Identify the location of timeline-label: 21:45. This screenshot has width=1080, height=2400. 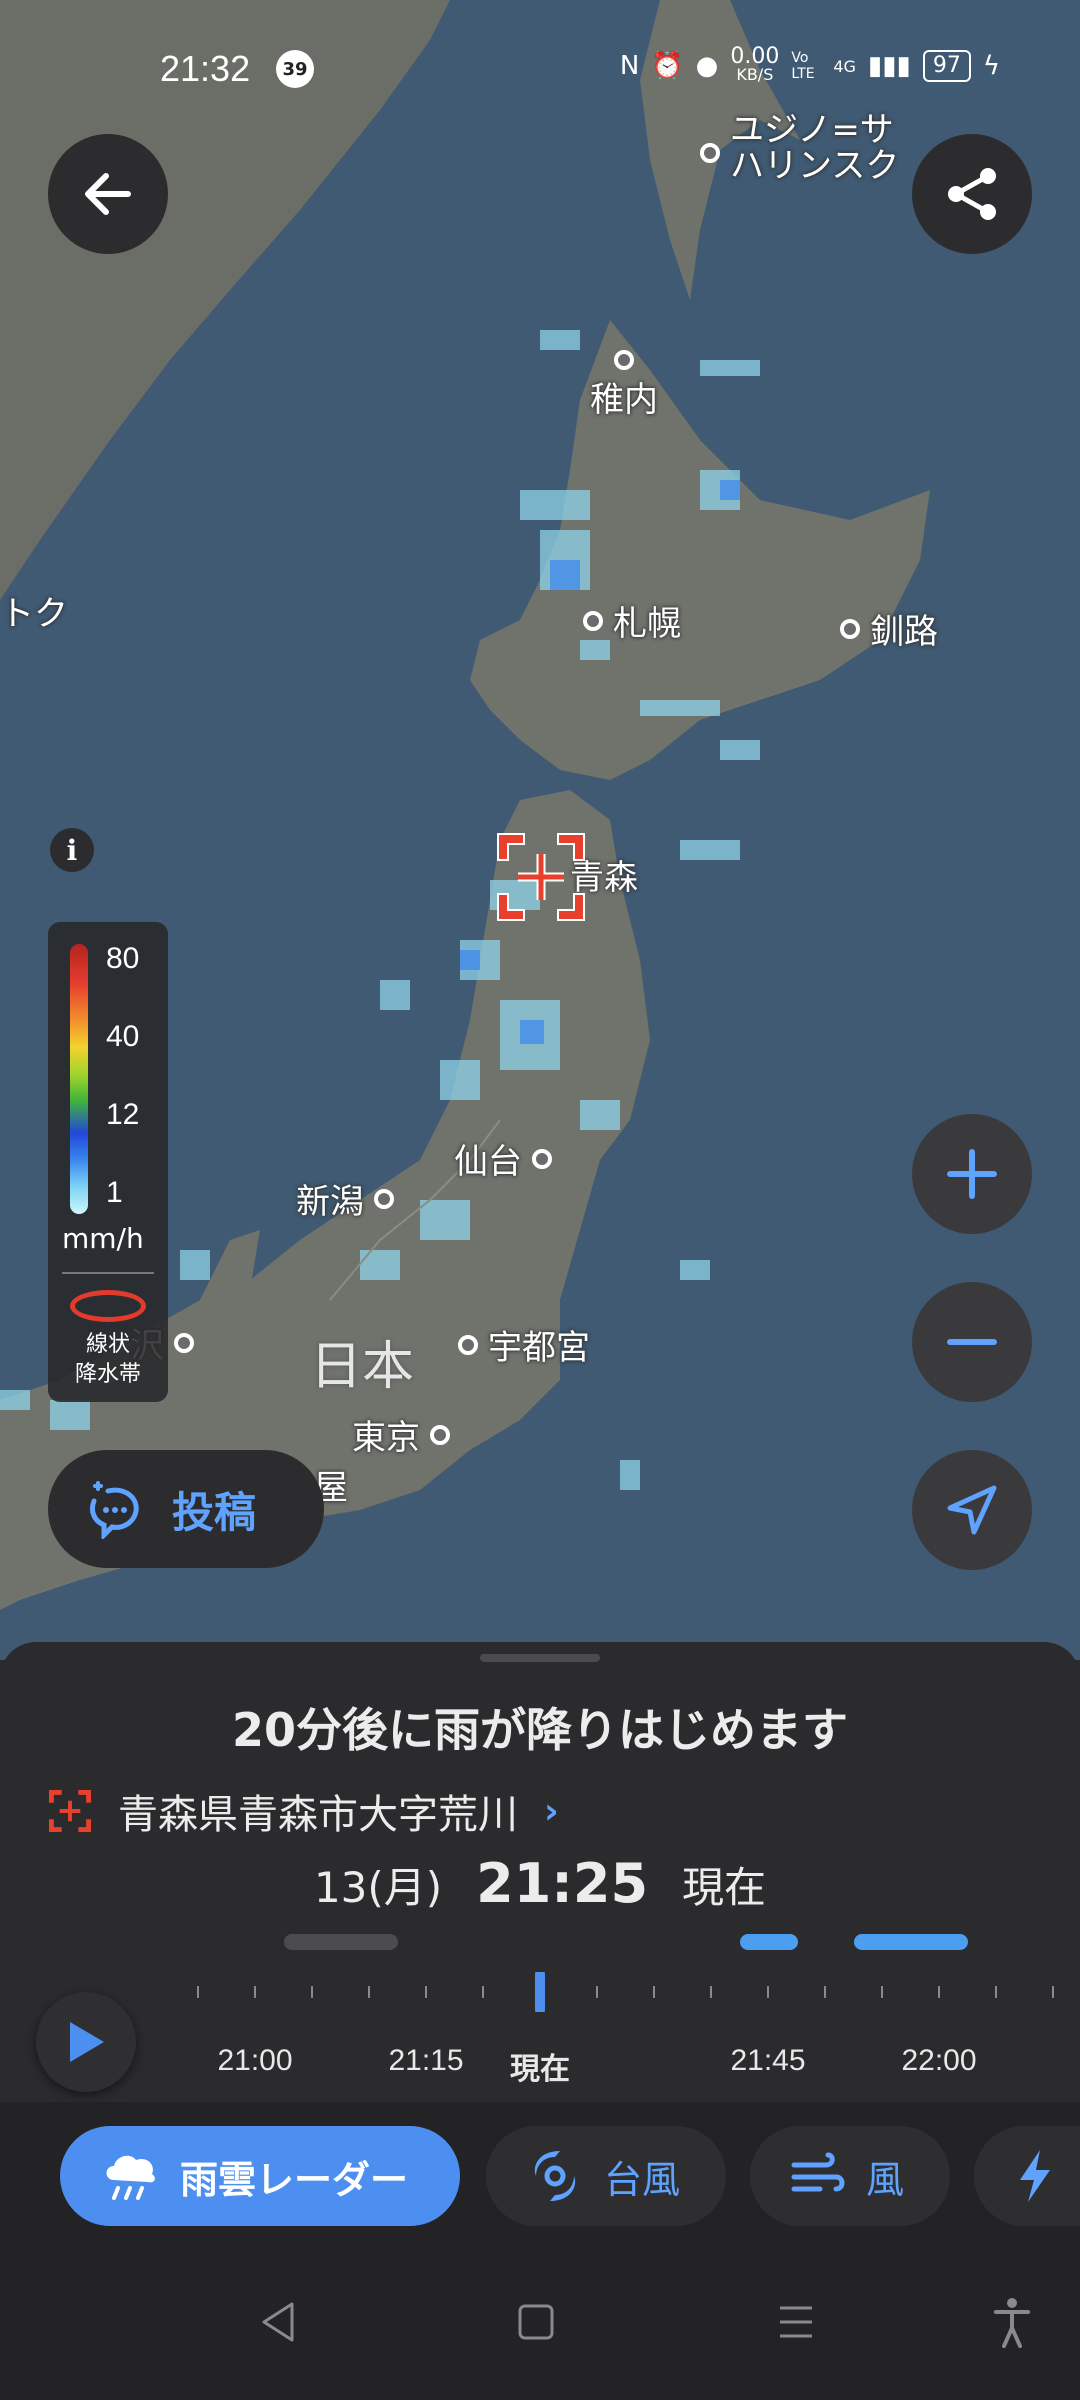
(768, 2060).